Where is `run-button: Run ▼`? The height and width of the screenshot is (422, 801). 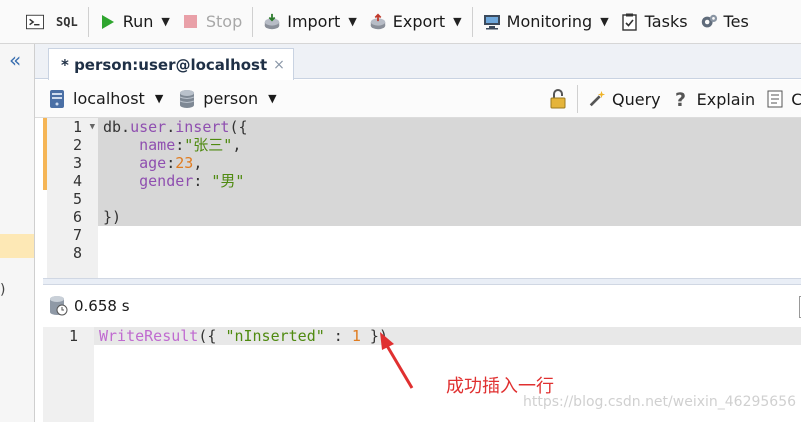 run-button: Run ▼ is located at coordinates (134, 22).